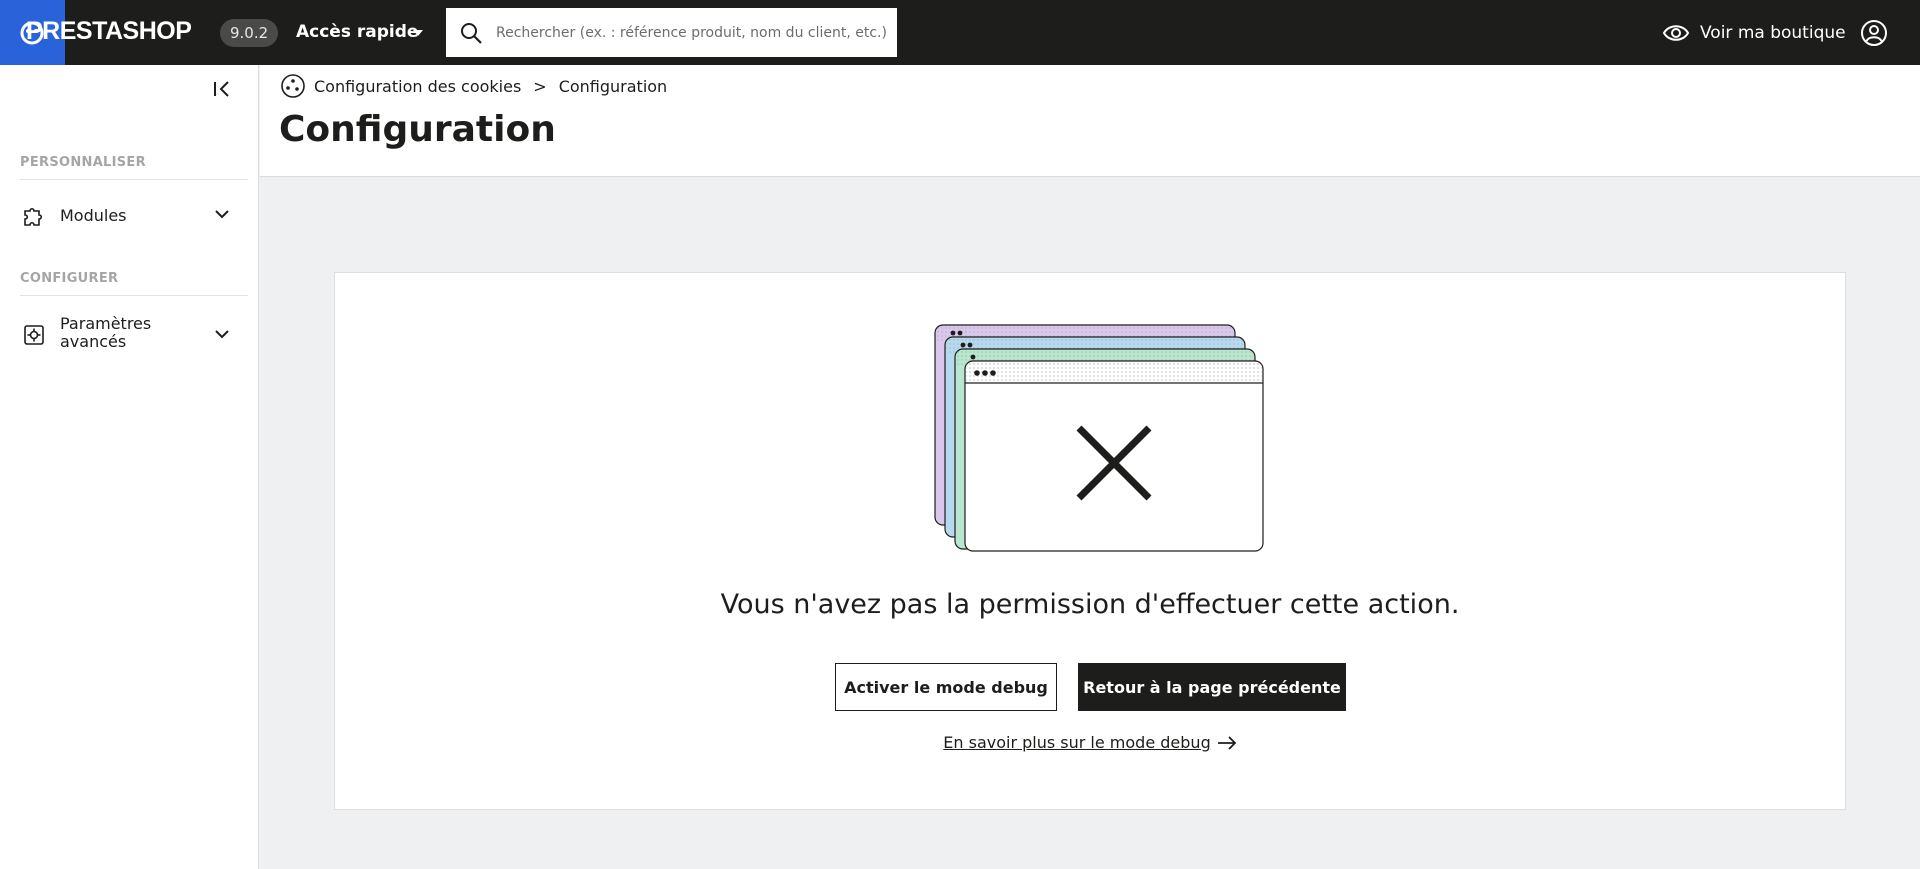 The height and width of the screenshot is (869, 1920). Describe the element at coordinates (691, 32) in the screenshot. I see `search-input` at that location.